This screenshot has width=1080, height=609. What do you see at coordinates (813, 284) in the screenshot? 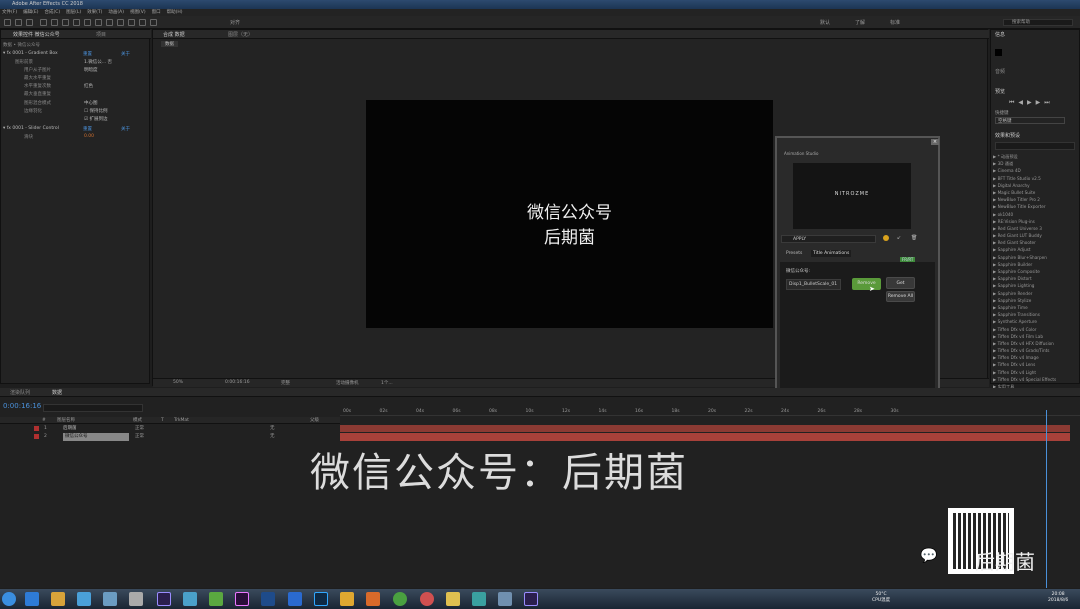
I see `preset-name-field: Disp1_BulletScale_01` at bounding box center [813, 284].